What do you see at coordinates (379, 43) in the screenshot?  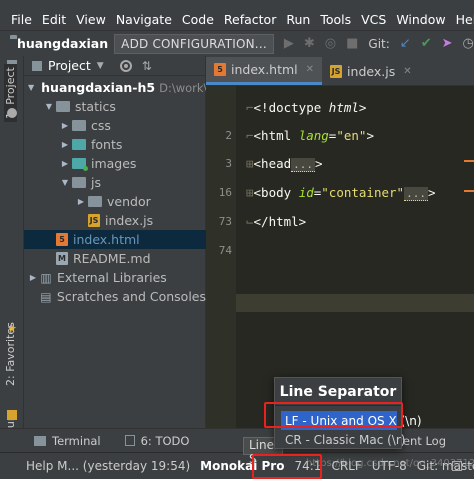 I see `git-label: Git:` at bounding box center [379, 43].